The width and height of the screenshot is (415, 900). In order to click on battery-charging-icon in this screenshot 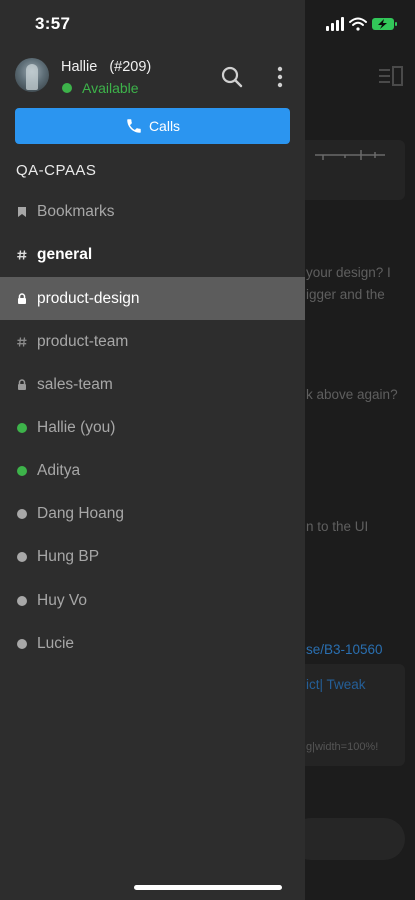, I will do `click(384, 24)`.